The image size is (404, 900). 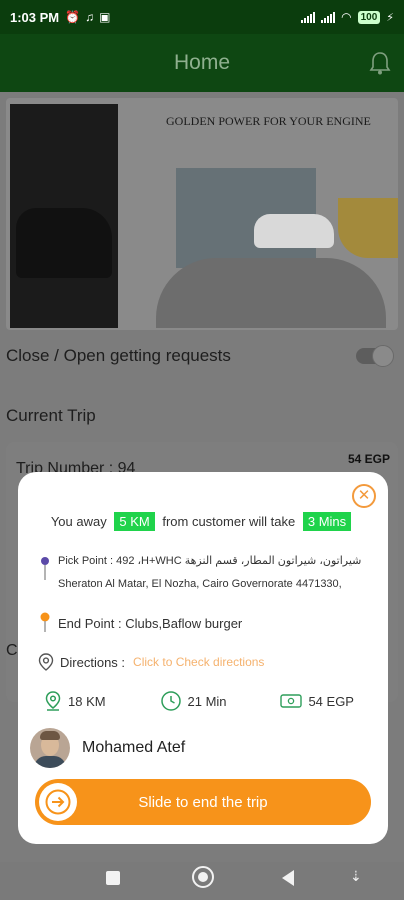 What do you see at coordinates (368, 228) in the screenshot?
I see `banner-oil-bottle` at bounding box center [368, 228].